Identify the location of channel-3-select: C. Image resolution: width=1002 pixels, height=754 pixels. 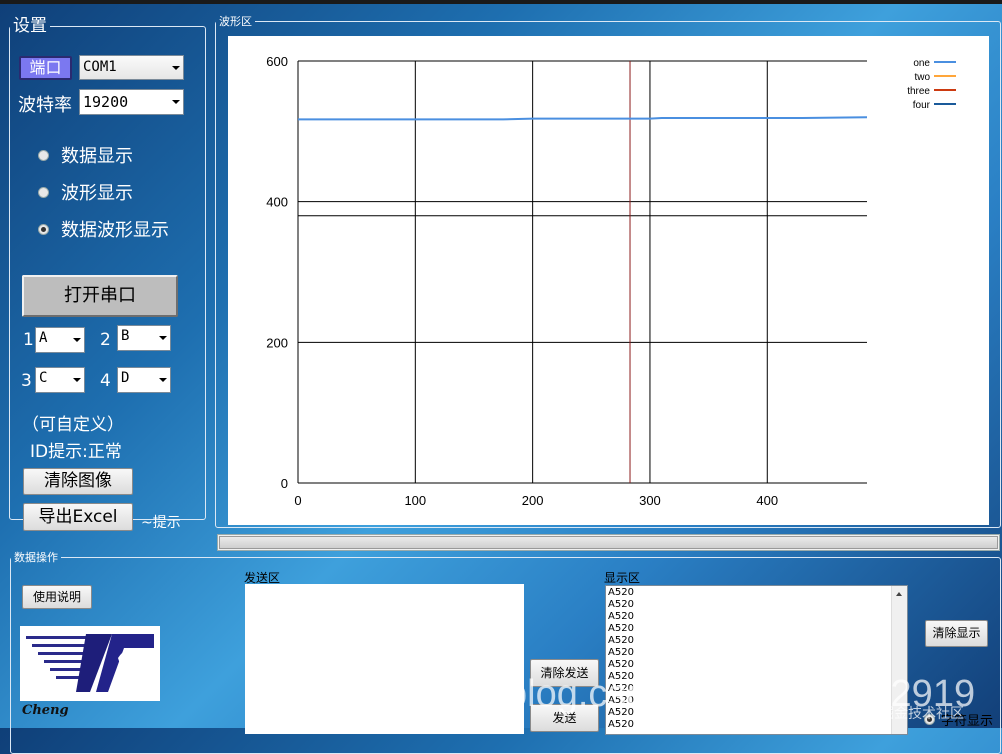
(60, 380).